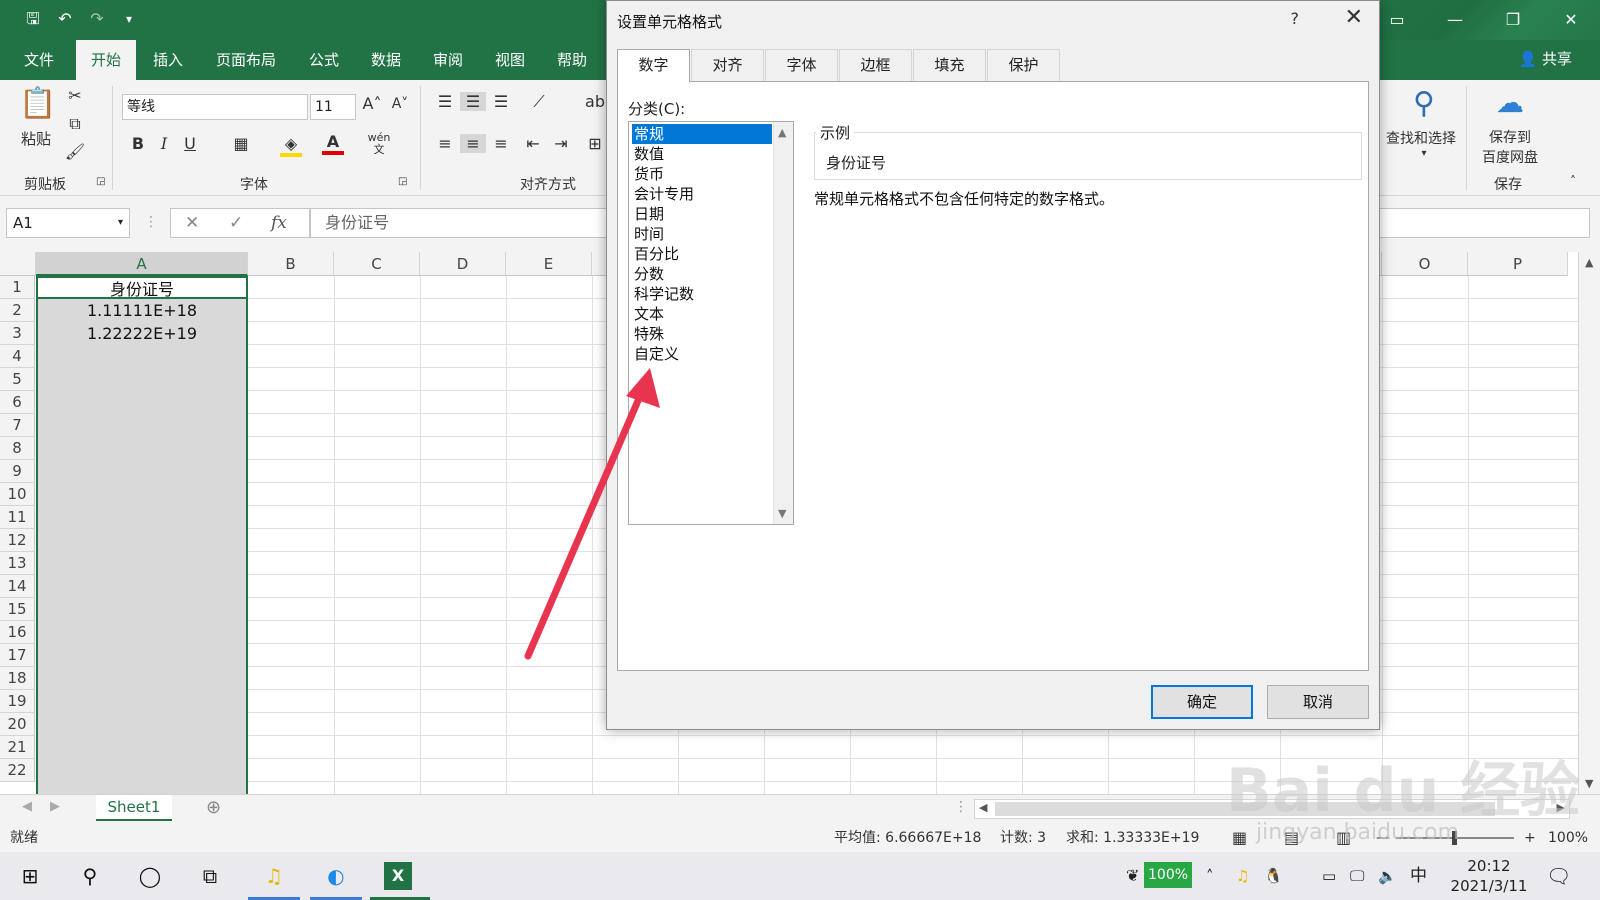  I want to click on paste-icon: 📋, so click(38, 106).